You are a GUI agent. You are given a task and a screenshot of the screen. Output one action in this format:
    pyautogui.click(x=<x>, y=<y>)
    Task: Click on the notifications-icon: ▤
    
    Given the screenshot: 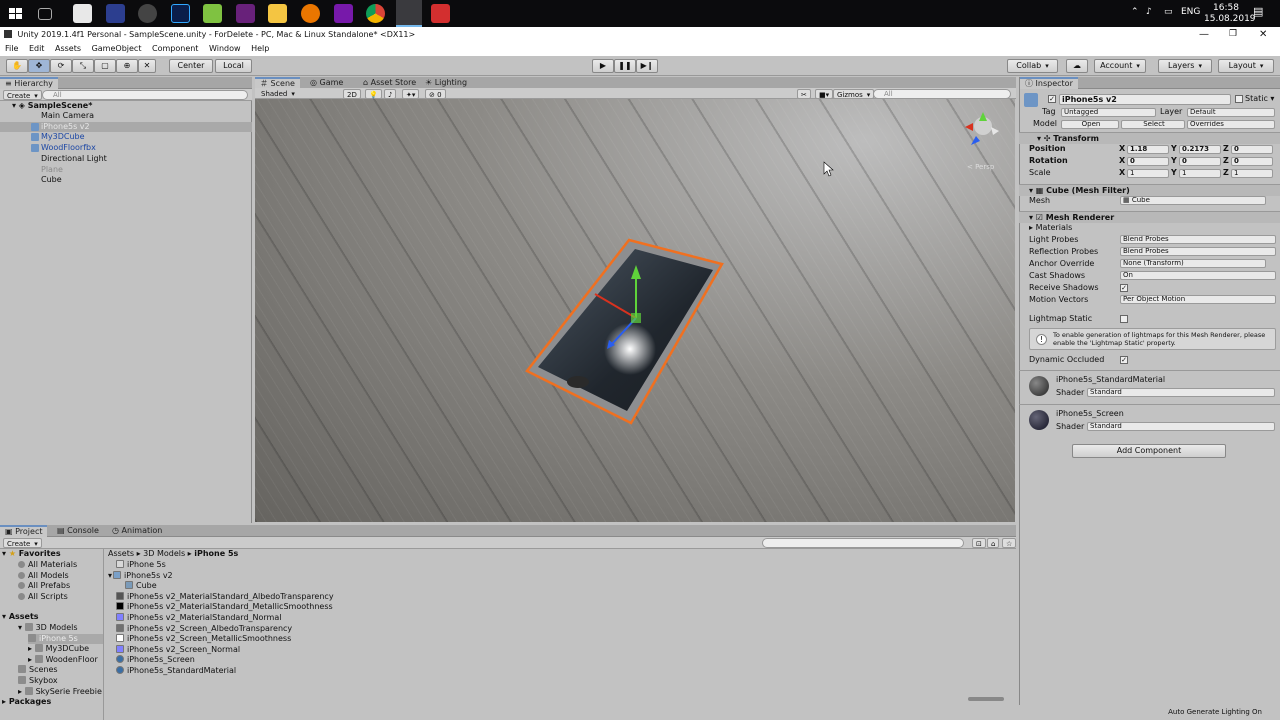 What is the action you would take?
    pyautogui.click(x=1258, y=11)
    